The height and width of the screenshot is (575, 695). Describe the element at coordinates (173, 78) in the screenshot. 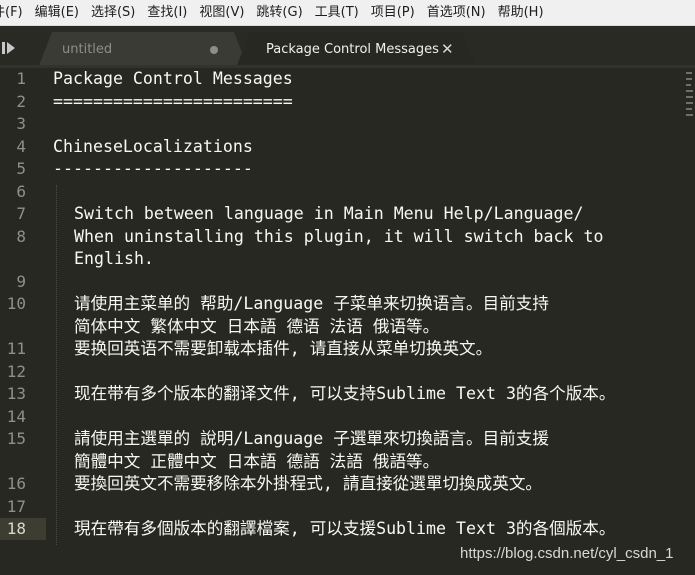

I see `code-line: Package Control Messages` at that location.